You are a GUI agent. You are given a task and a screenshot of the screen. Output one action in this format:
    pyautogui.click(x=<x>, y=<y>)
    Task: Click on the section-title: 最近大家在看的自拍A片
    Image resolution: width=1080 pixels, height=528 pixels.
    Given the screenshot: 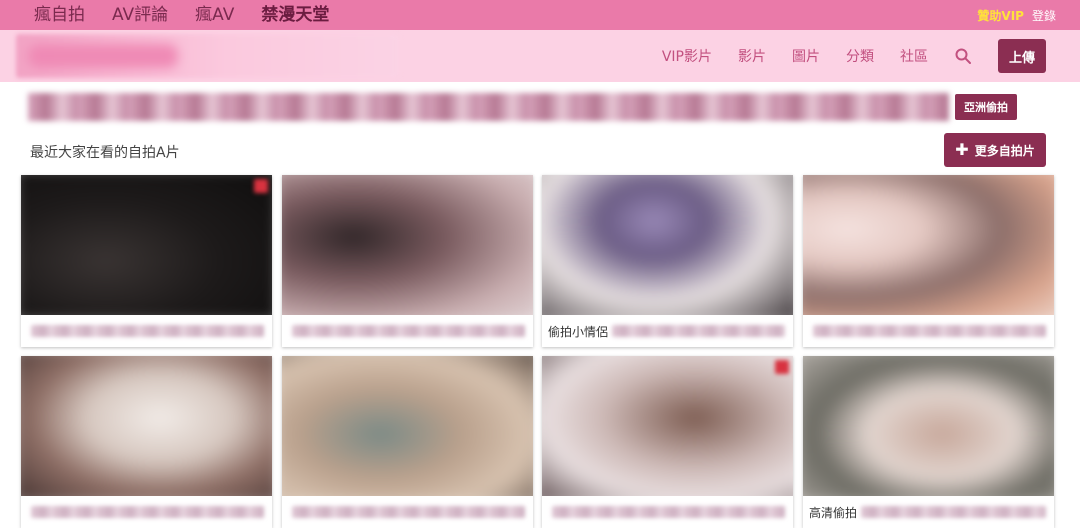 What is the action you would take?
    pyautogui.click(x=105, y=153)
    